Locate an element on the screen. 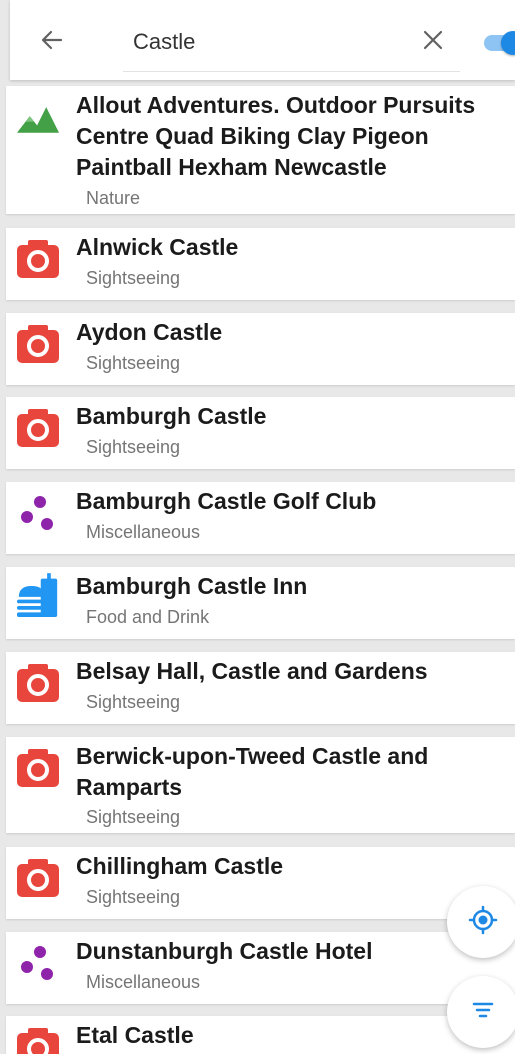 This screenshot has width=515, height=1054. clear-search-button is located at coordinates (433, 42).